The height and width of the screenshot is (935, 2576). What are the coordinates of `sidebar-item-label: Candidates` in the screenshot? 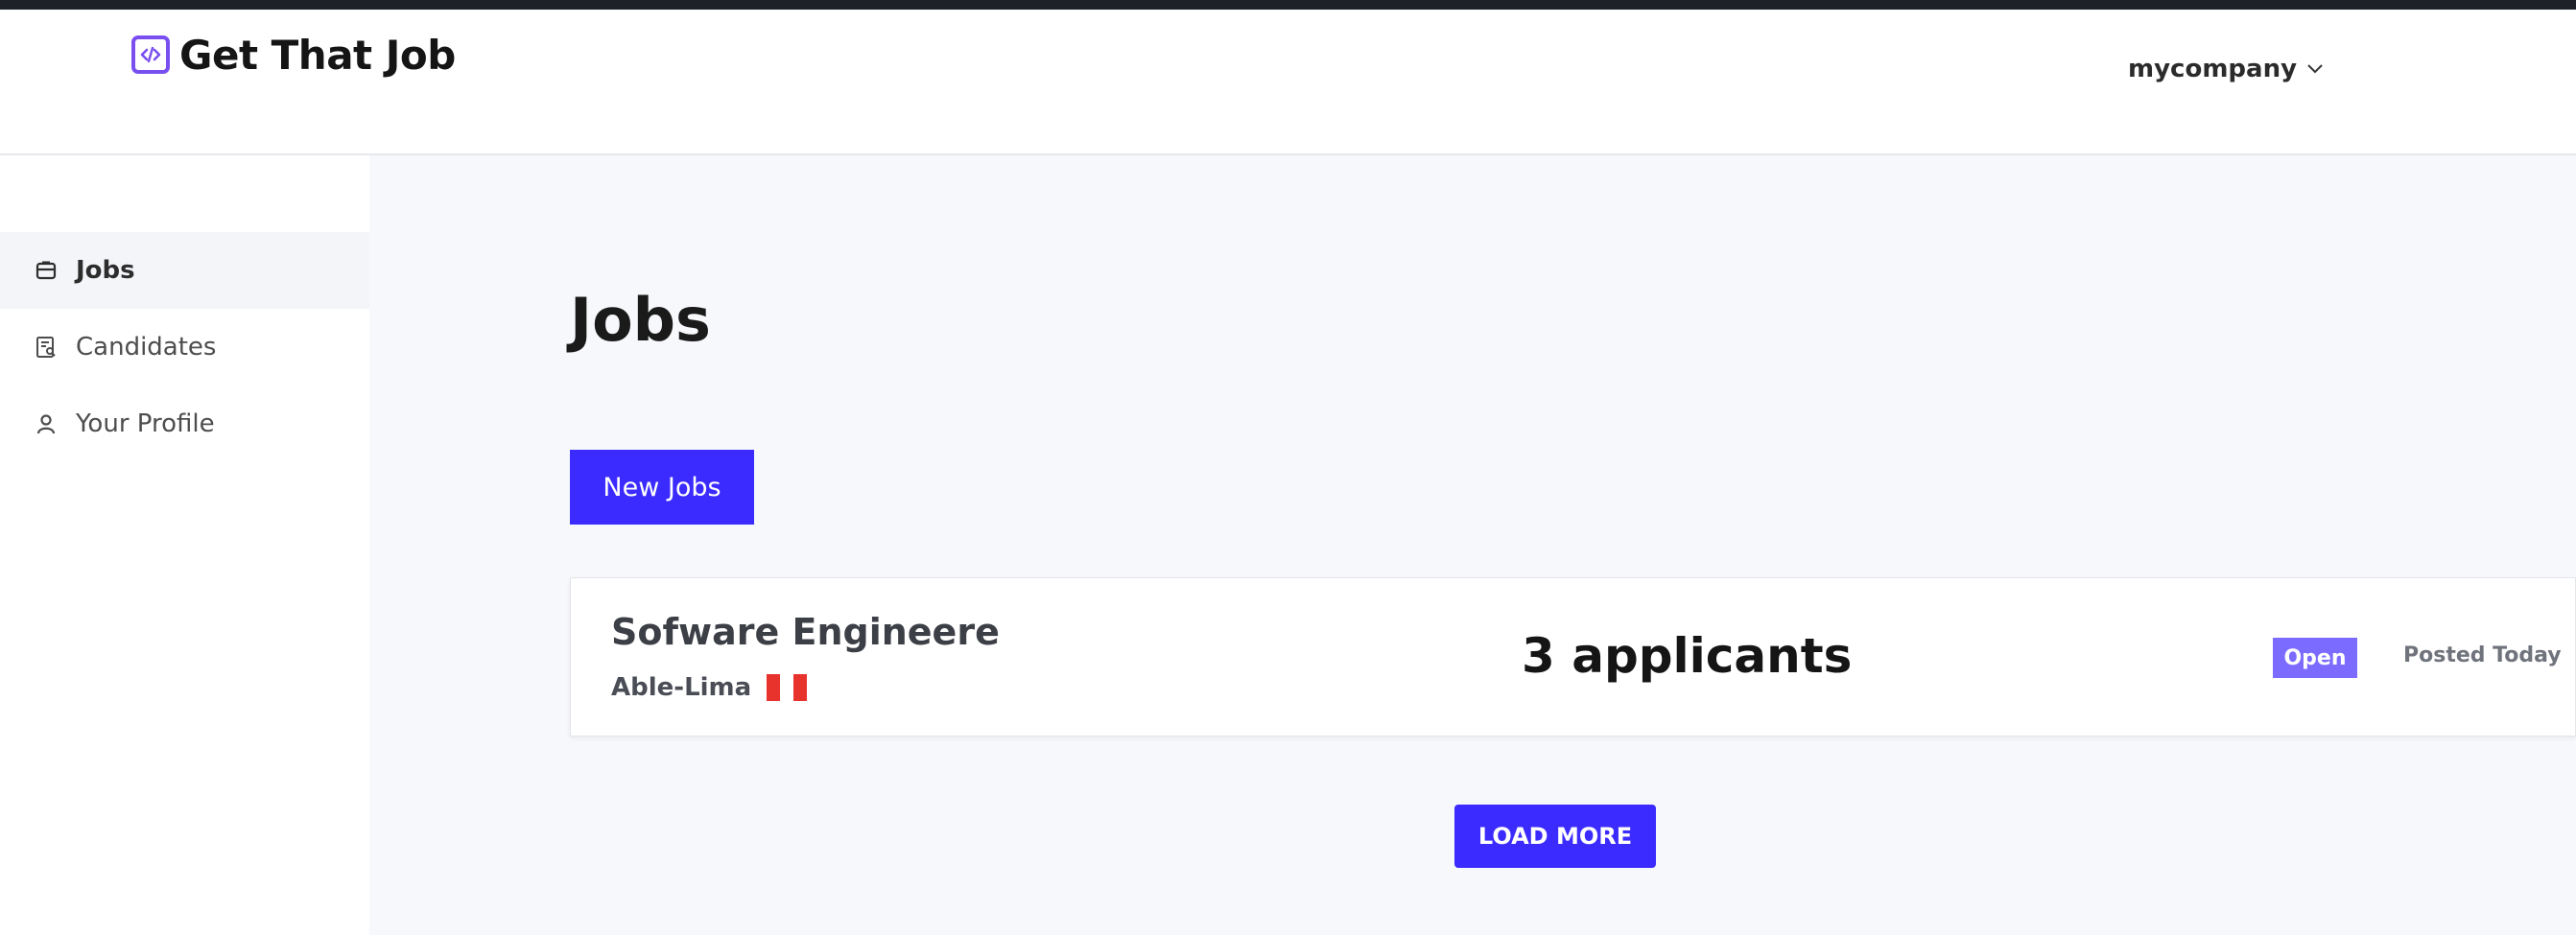 It's located at (146, 347).